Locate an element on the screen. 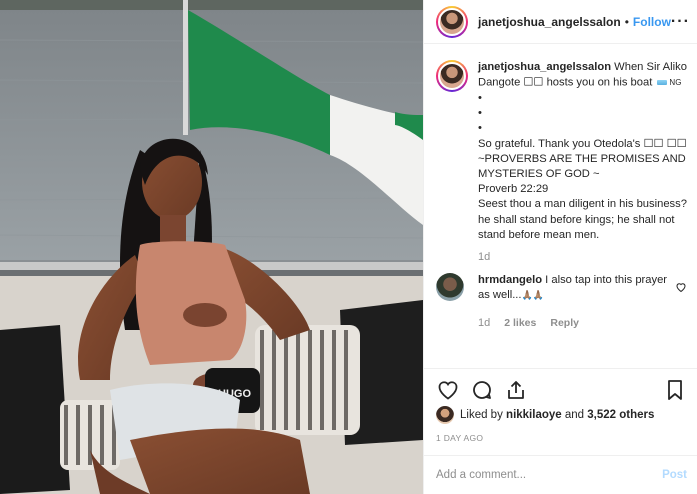 This screenshot has height=494, width=697. likes-count: 3,522 others is located at coordinates (620, 415).